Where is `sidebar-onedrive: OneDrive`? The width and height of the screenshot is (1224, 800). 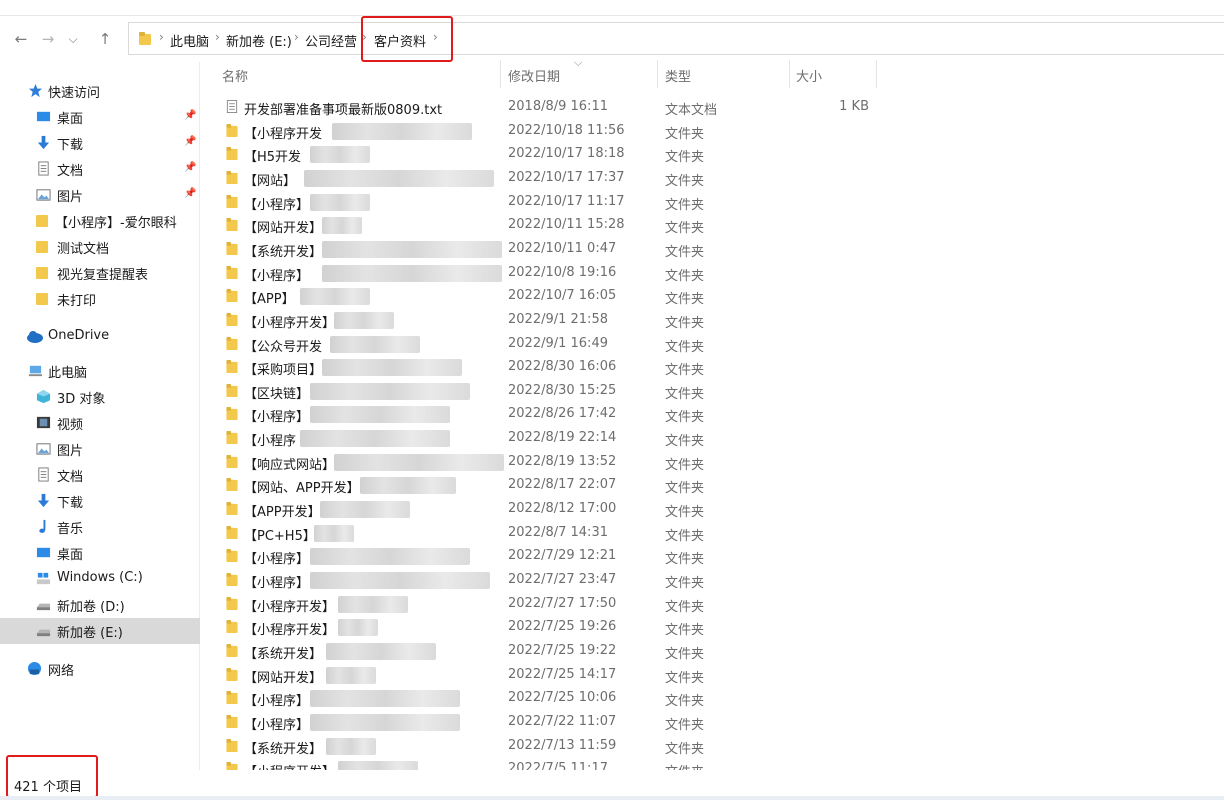
sidebar-onedrive: OneDrive is located at coordinates (100, 337).